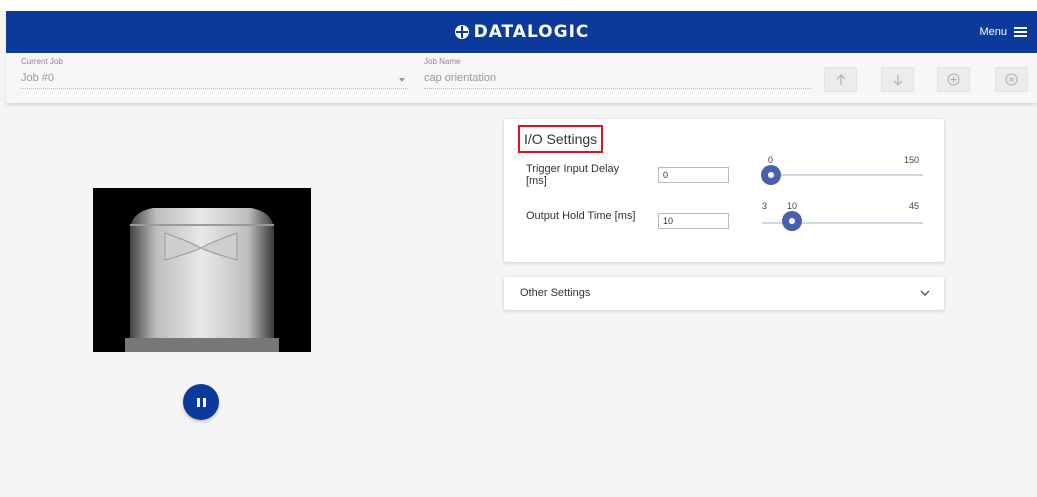  What do you see at coordinates (792, 221) in the screenshot?
I see `output-hold-slider-thumb` at bounding box center [792, 221].